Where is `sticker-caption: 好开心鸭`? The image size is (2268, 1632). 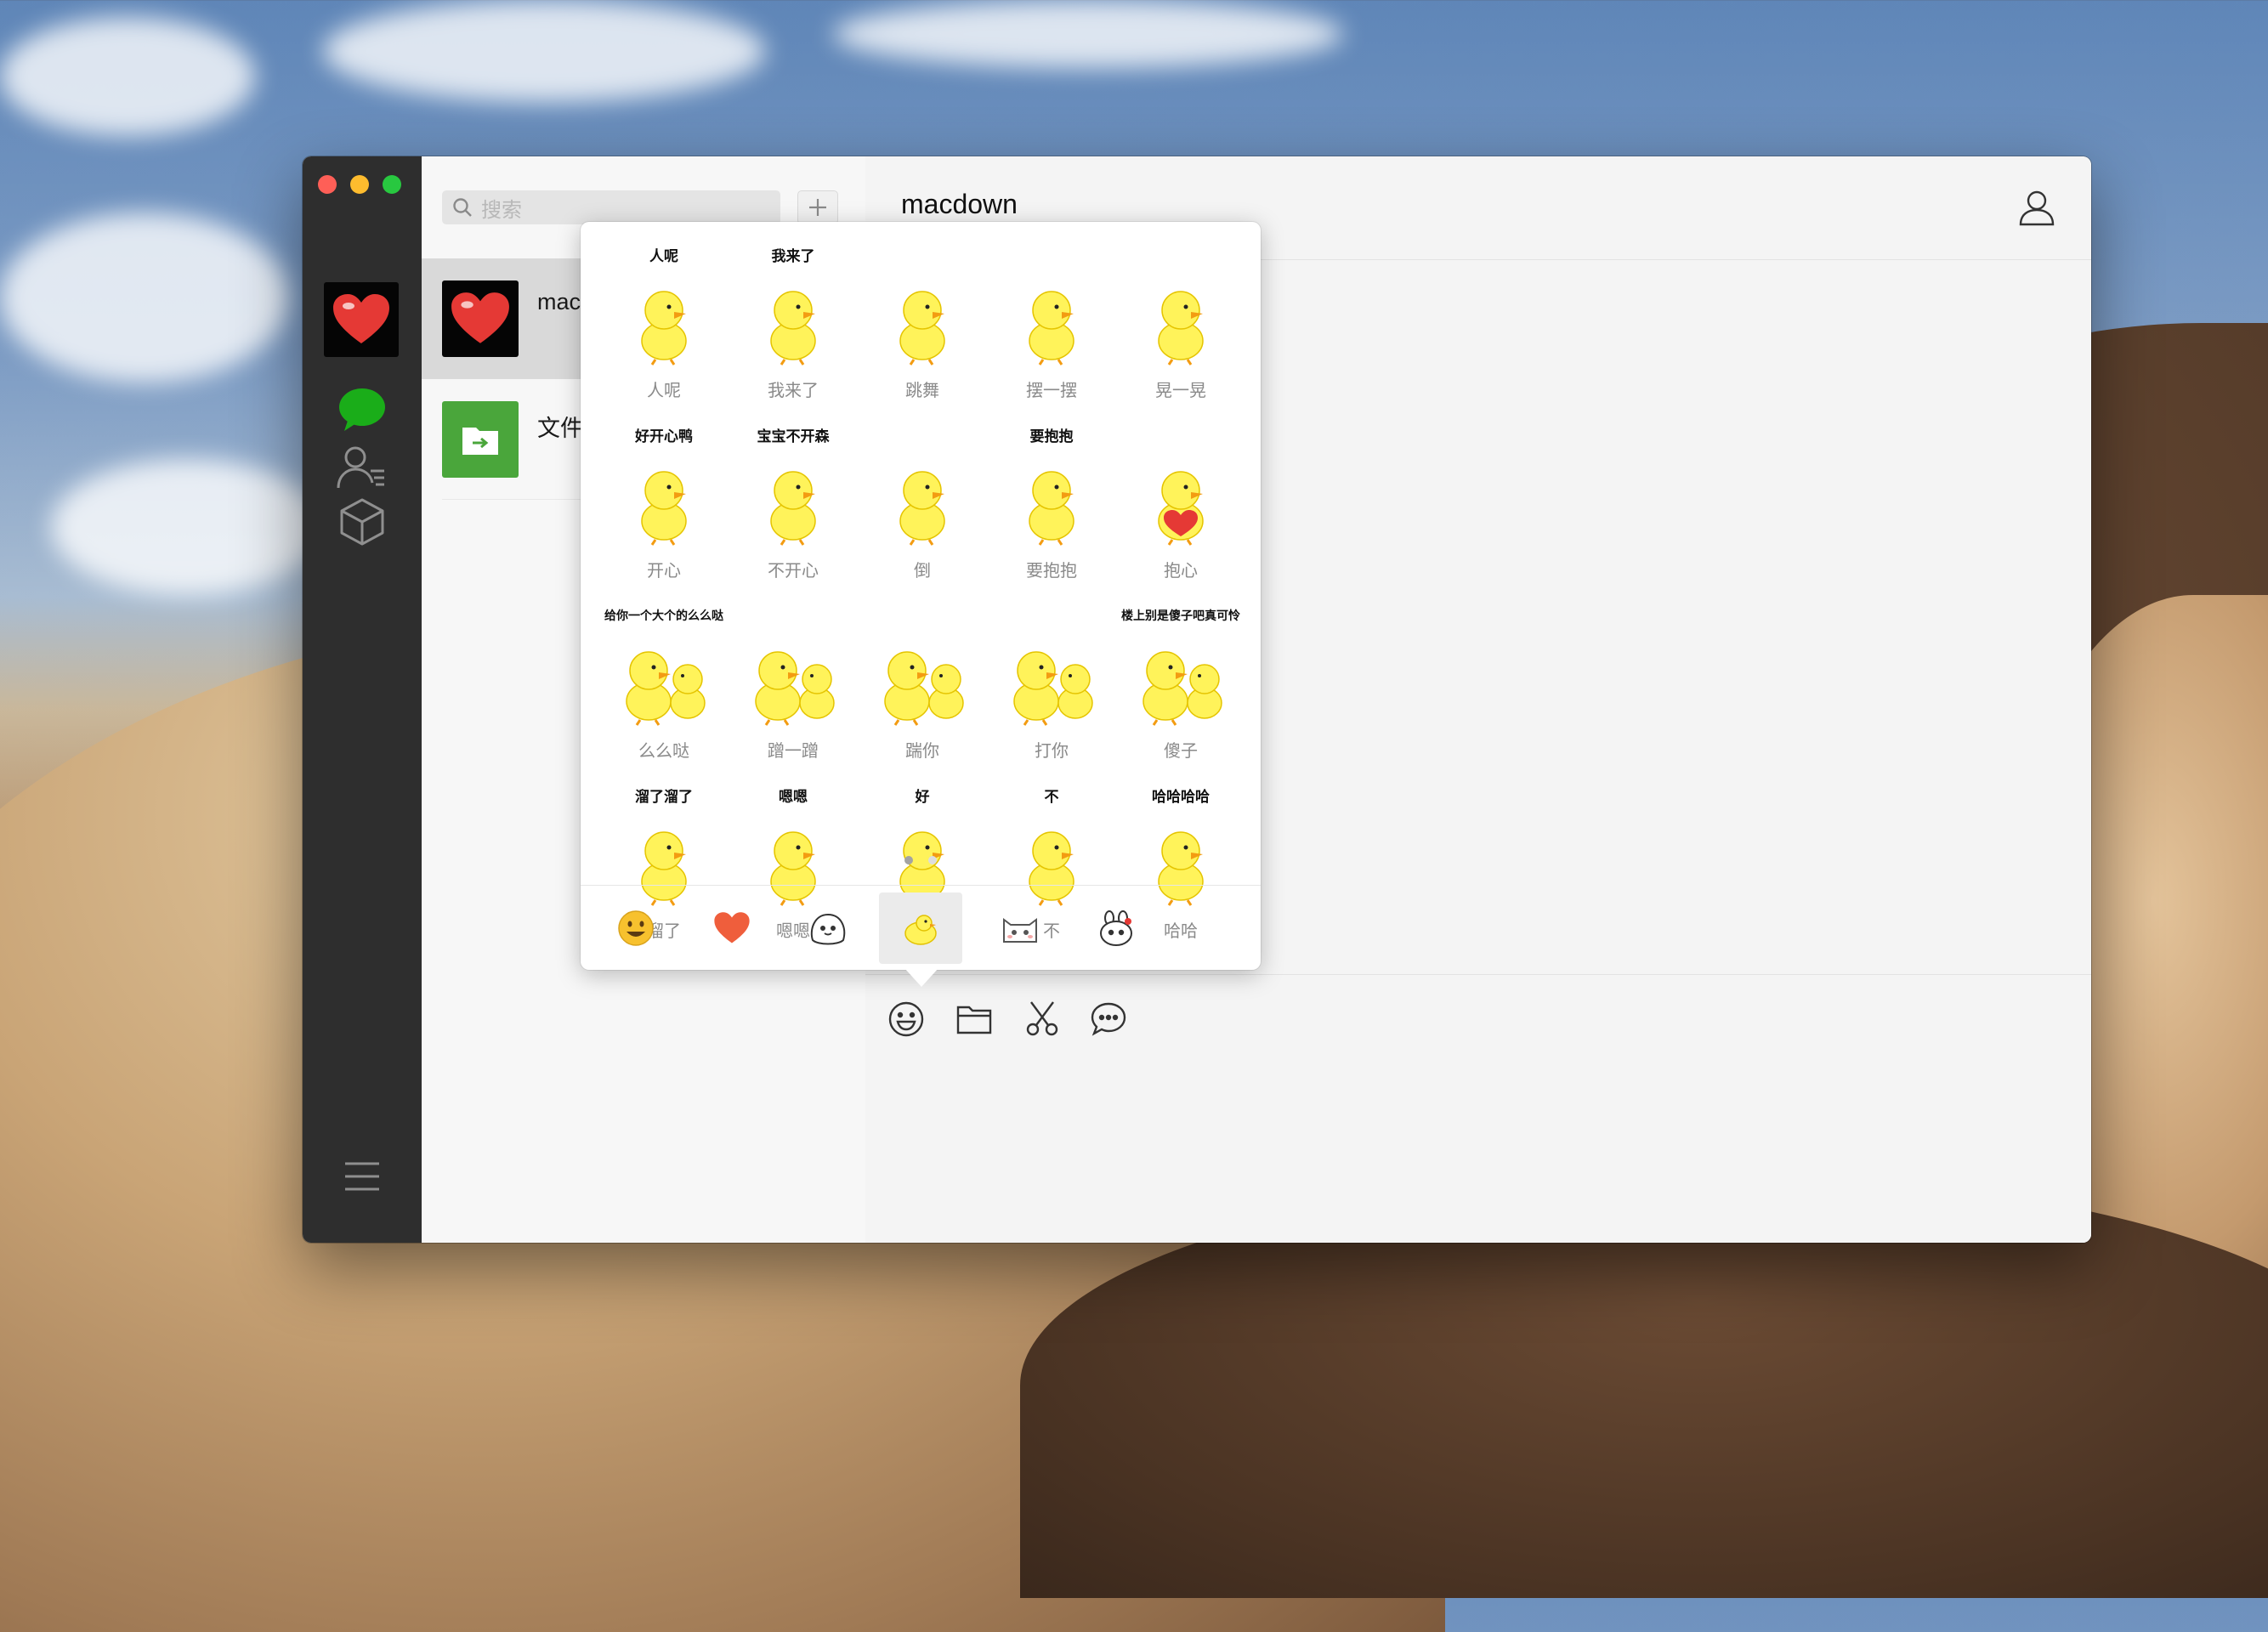
sticker-caption: 好开心鸭 is located at coordinates (664, 436).